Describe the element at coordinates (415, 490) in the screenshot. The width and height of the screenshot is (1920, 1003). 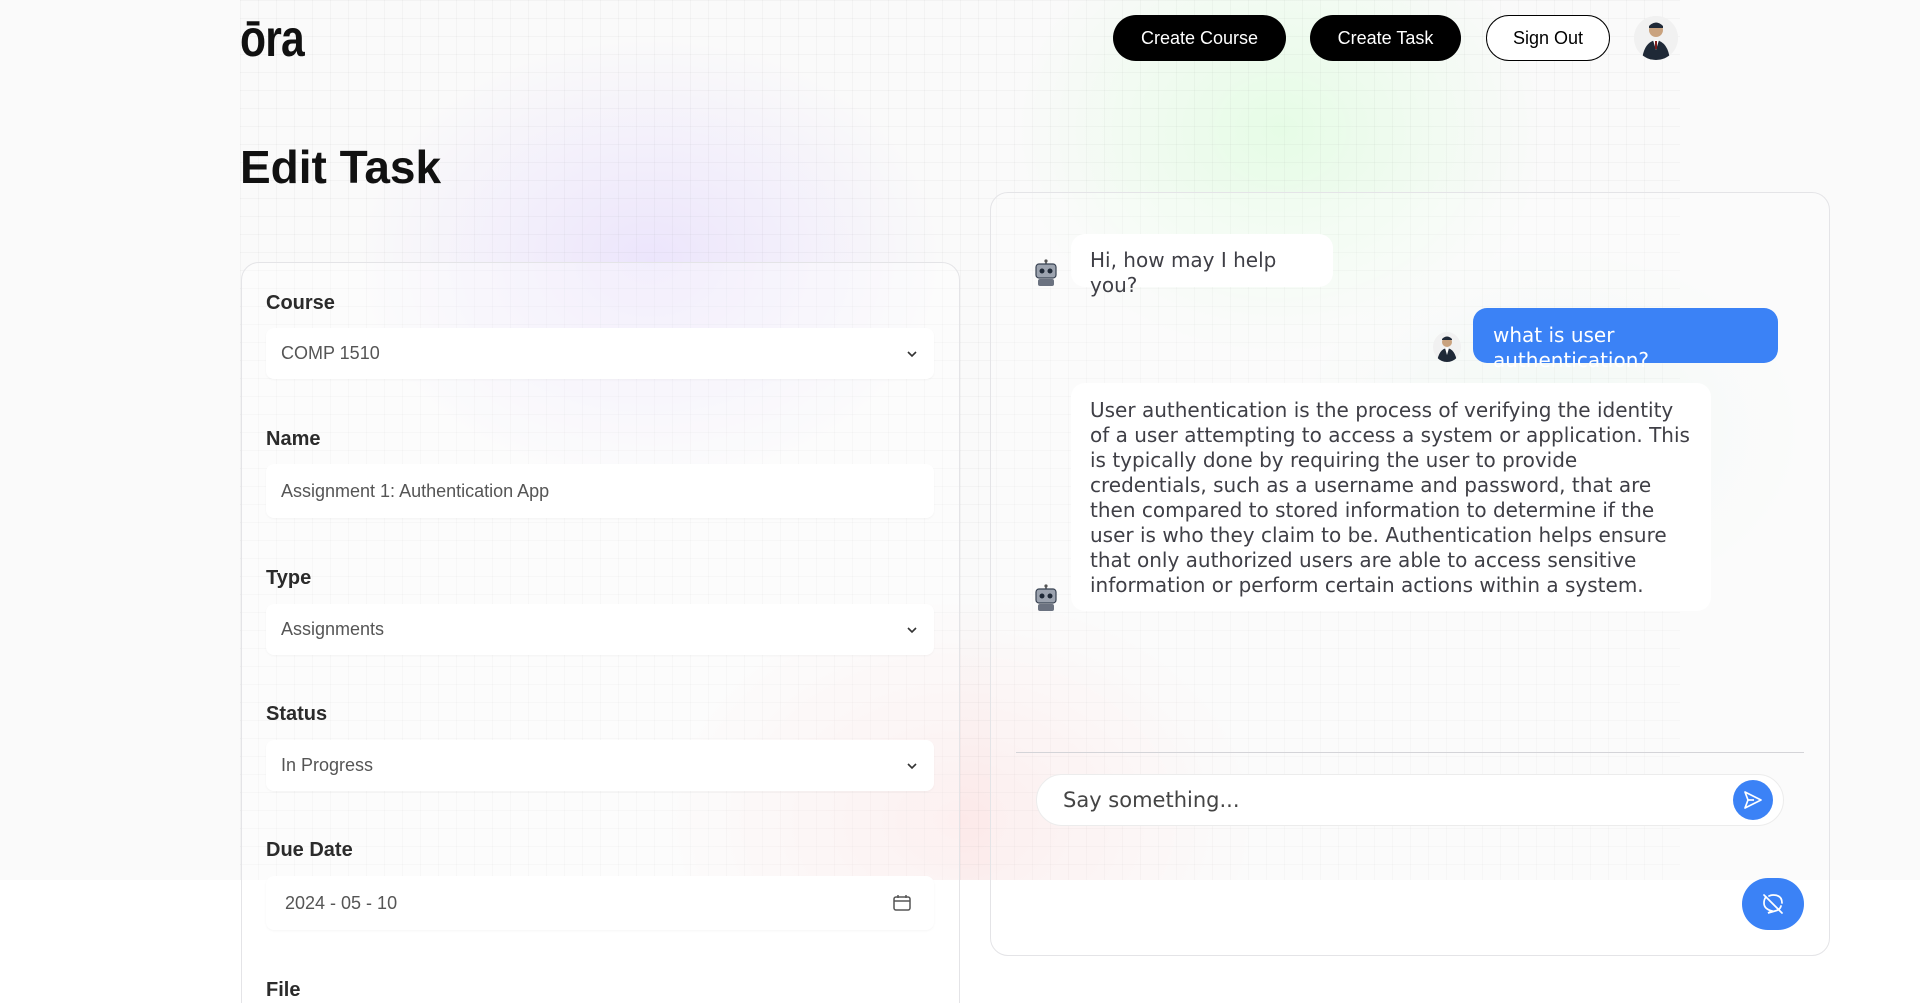
I see `name-value: Assignment 1: Authentication App` at that location.